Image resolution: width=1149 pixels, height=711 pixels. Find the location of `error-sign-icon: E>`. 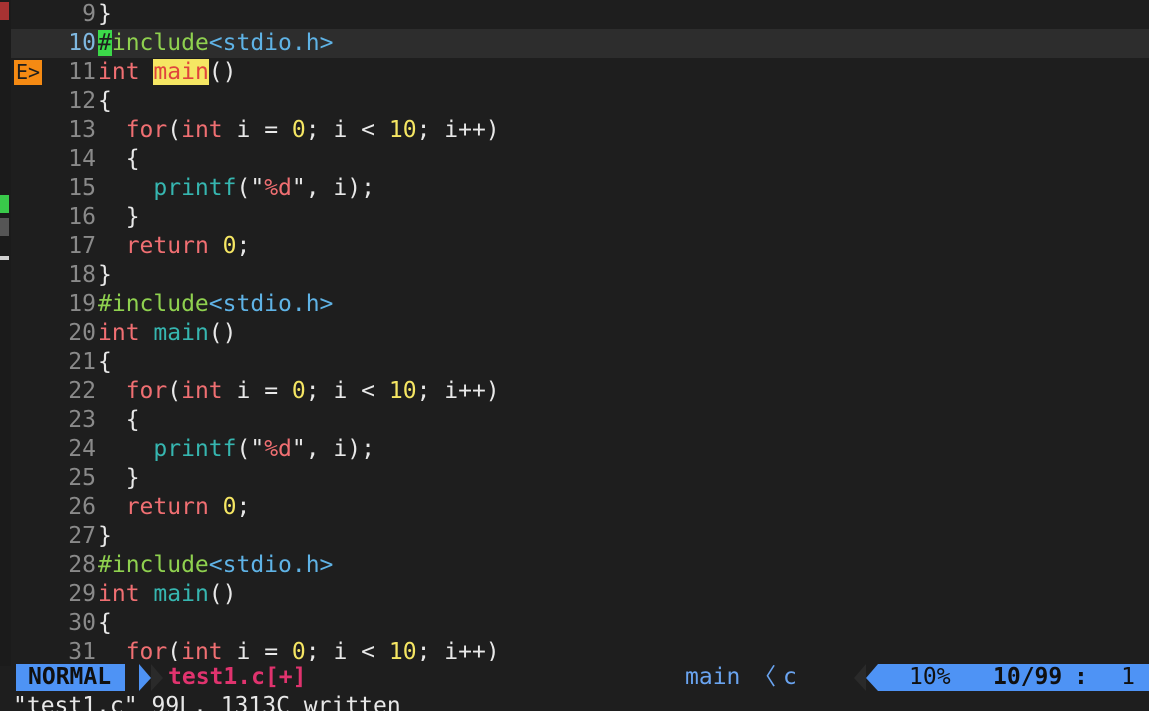

error-sign-icon: E> is located at coordinates (28, 72).